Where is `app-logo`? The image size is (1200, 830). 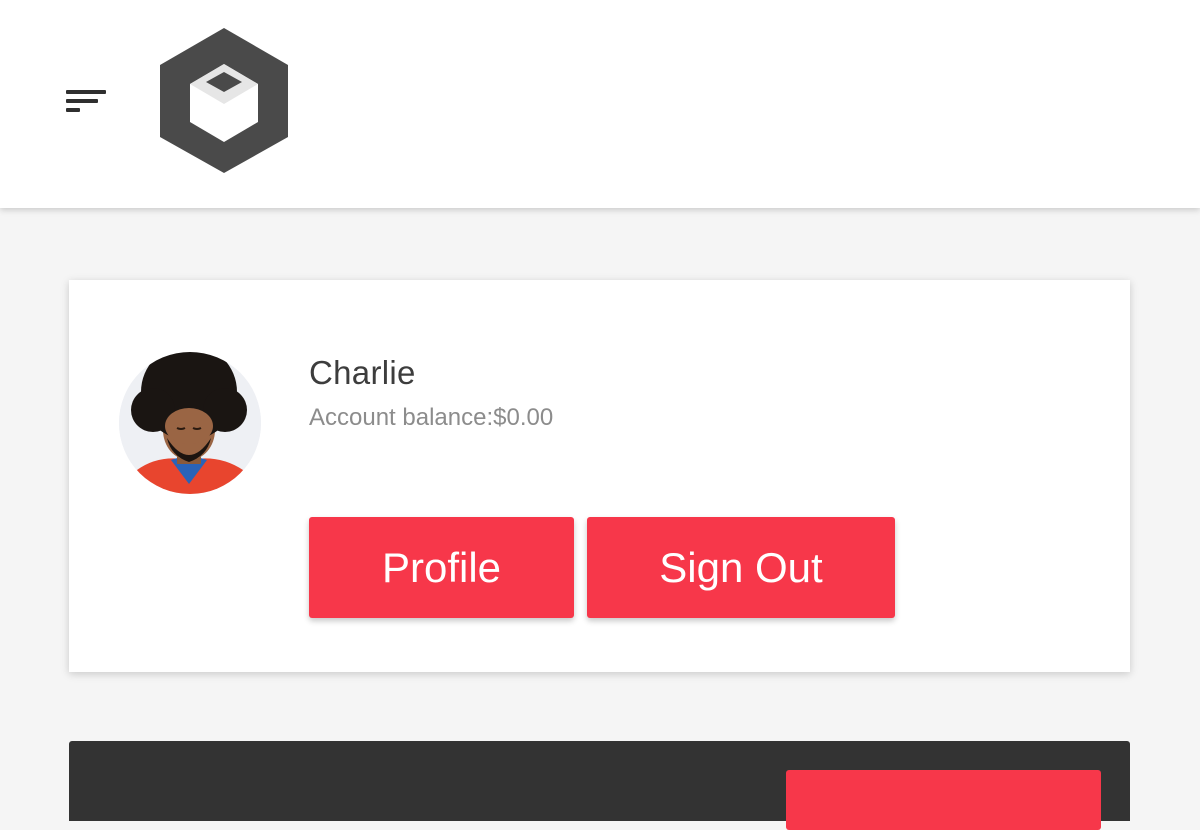 app-logo is located at coordinates (224, 100).